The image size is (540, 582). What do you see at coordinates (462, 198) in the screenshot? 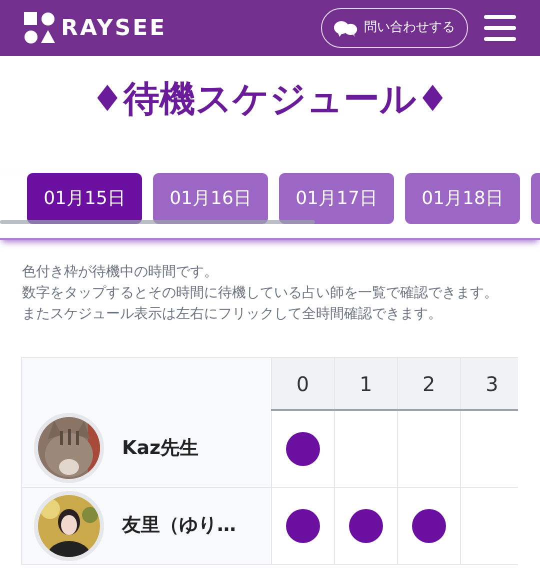
I see `date-tab: 01月18日` at bounding box center [462, 198].